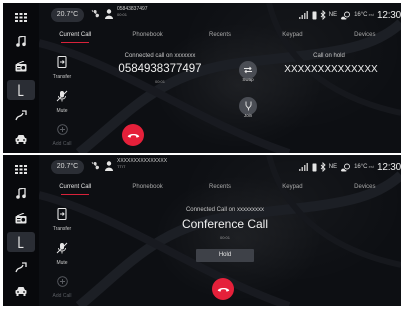 The image size is (401, 309). Describe the element at coordinates (225, 210) in the screenshot. I see `connected-call-label: Connected Call on xxxxxxxxx` at that location.